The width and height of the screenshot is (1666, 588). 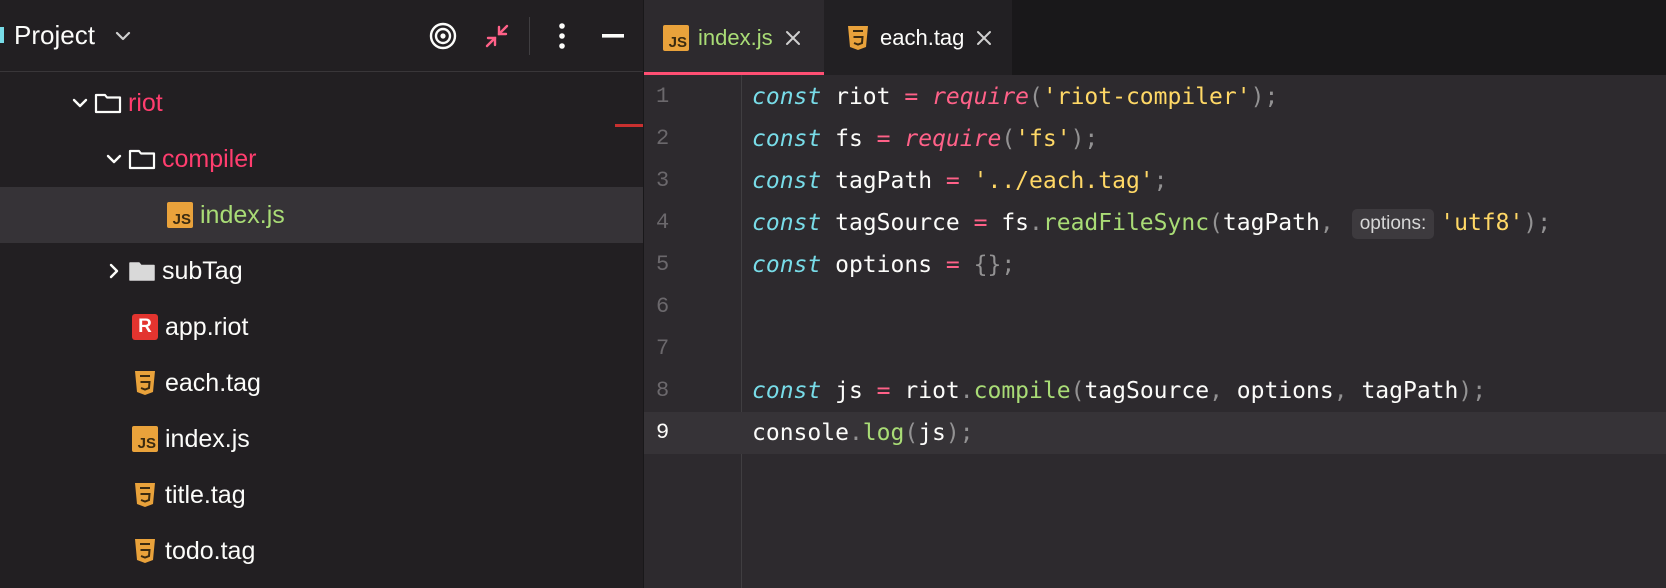 What do you see at coordinates (925, 139) in the screenshot?
I see `code-text: const fs = require('fs');` at bounding box center [925, 139].